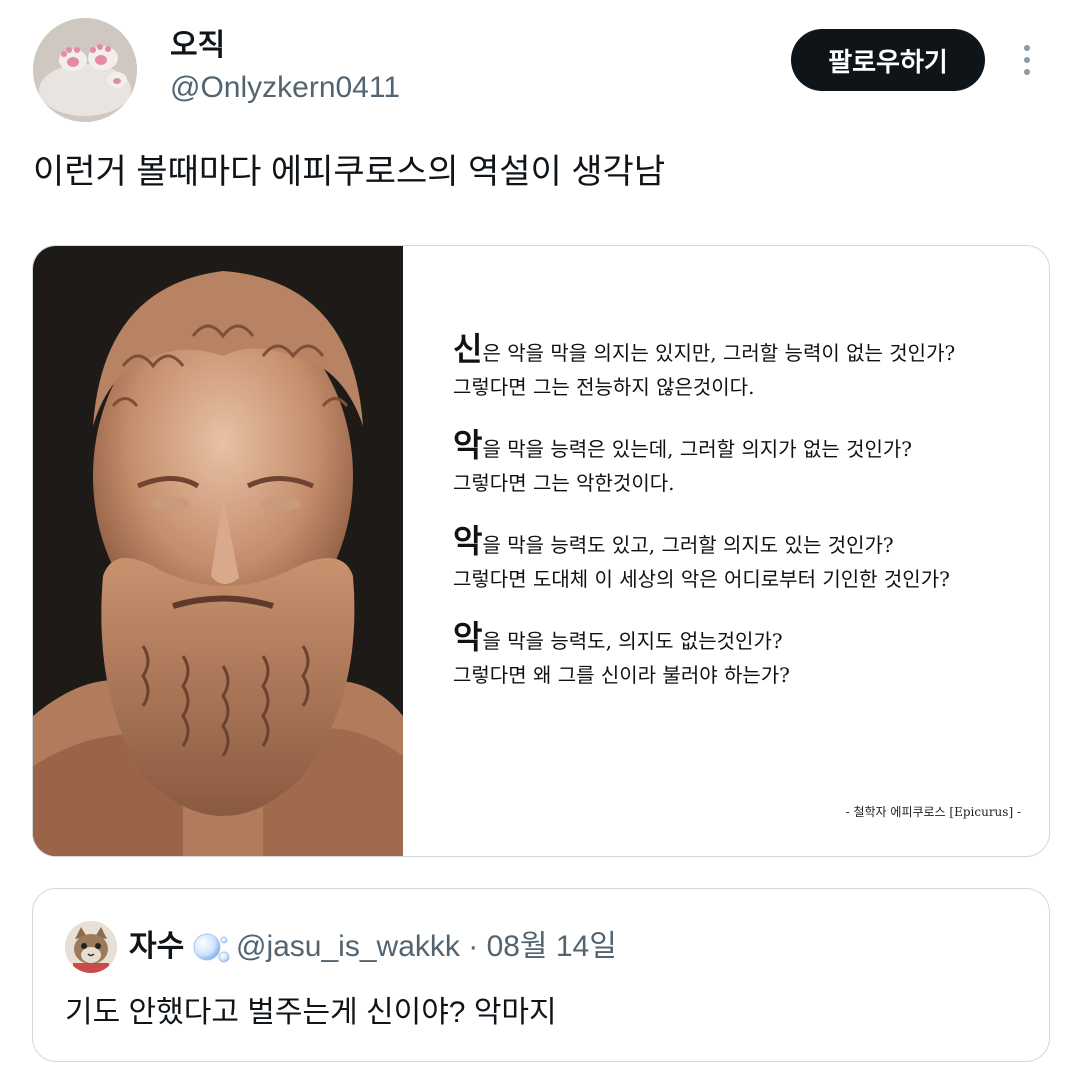  Describe the element at coordinates (349, 172) in the screenshot. I see `tweet-text: 이런거 볼때마다 에피쿠로스의 역설이 생각남` at that location.